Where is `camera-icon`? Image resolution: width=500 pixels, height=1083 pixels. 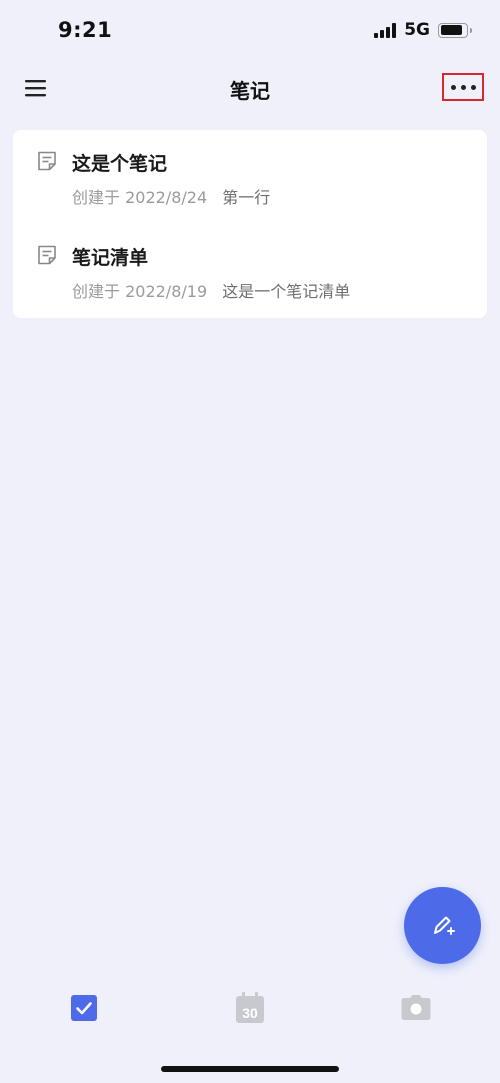
camera-icon is located at coordinates (416, 1007).